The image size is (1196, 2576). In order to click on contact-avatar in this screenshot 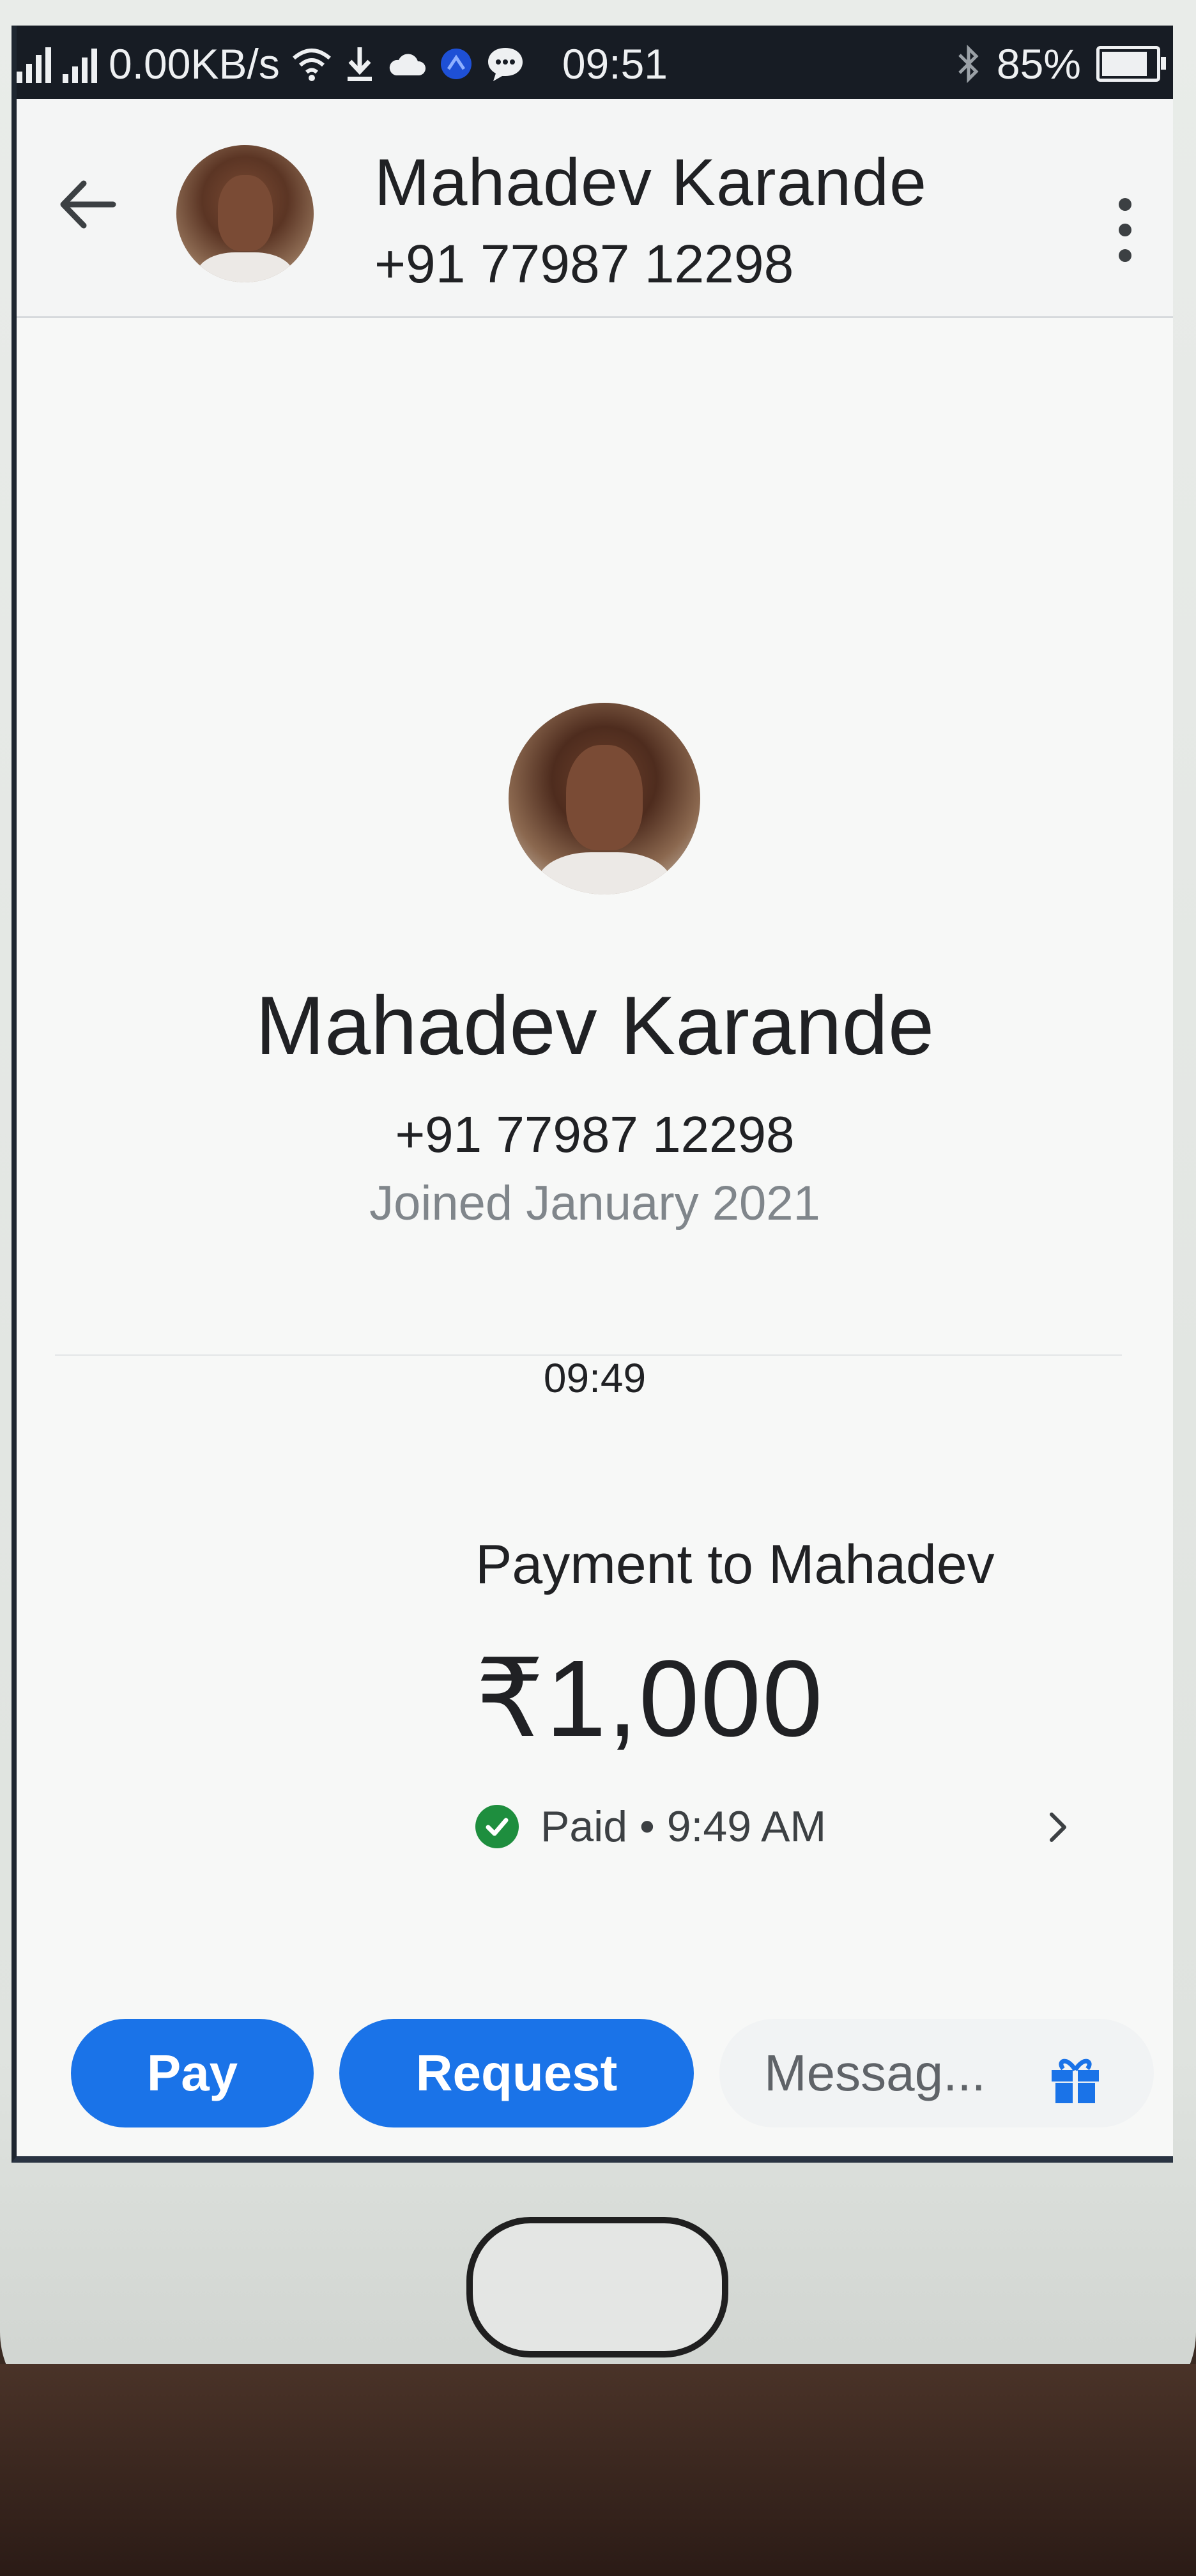, I will do `click(245, 213)`.